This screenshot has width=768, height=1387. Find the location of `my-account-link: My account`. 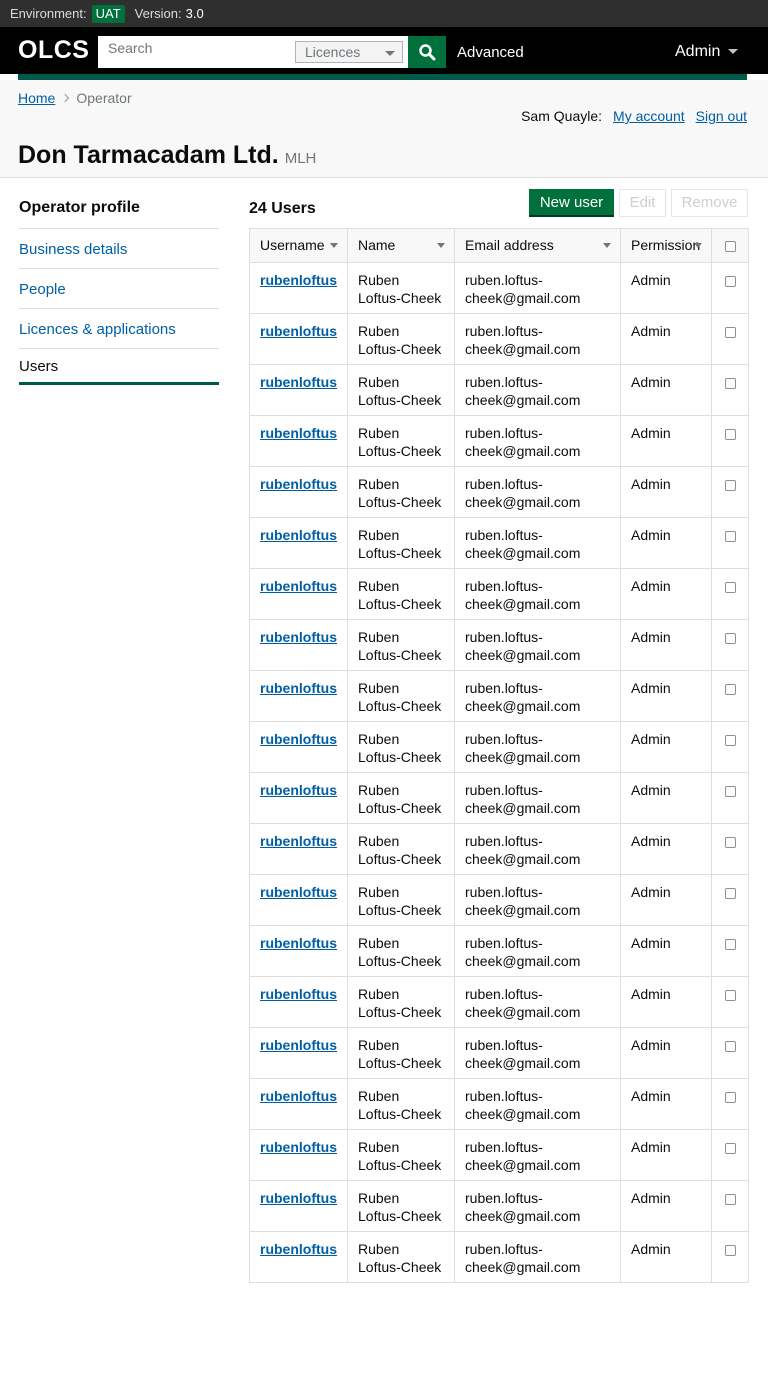

my-account-link: My account is located at coordinates (649, 116).